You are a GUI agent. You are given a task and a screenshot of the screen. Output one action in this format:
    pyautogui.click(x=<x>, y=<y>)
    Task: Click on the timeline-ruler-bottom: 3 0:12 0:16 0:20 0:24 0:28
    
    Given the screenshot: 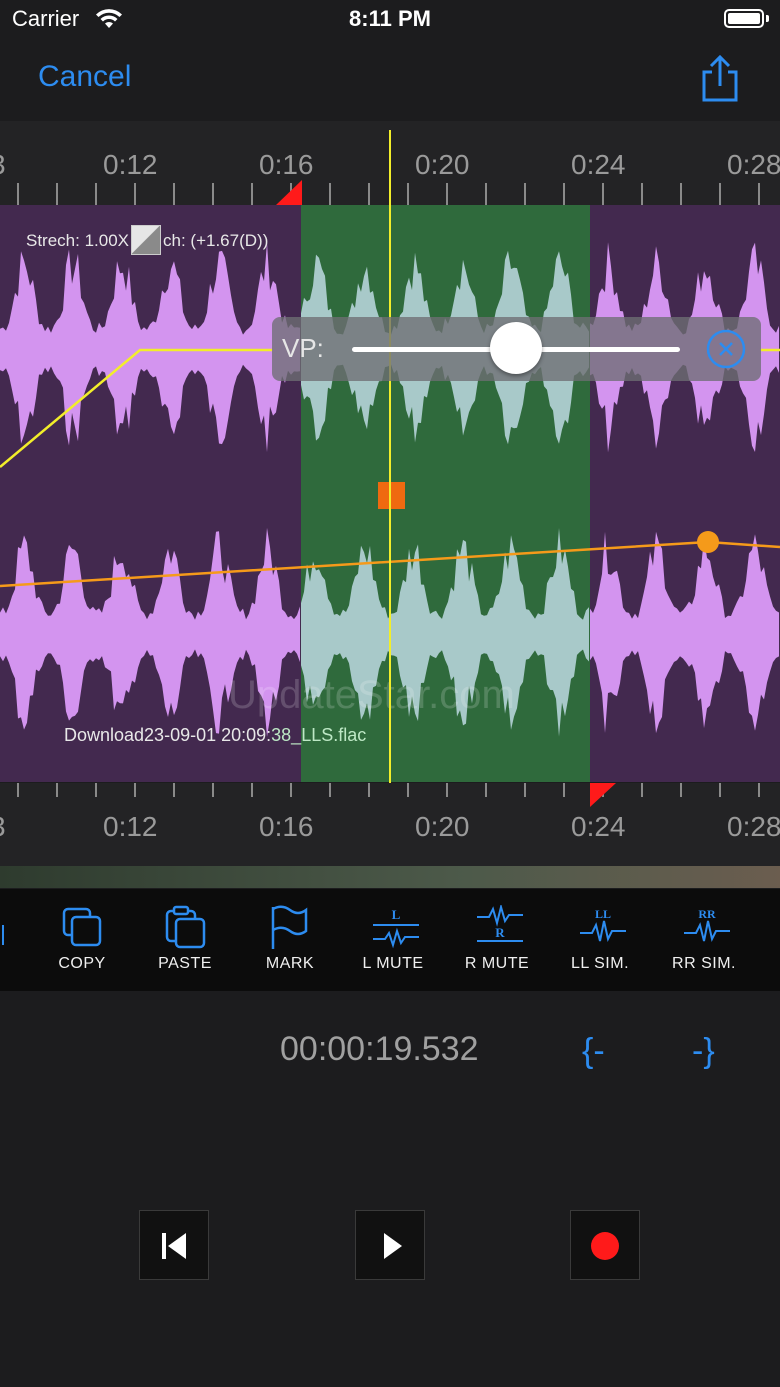 What is the action you would take?
    pyautogui.click(x=390, y=825)
    